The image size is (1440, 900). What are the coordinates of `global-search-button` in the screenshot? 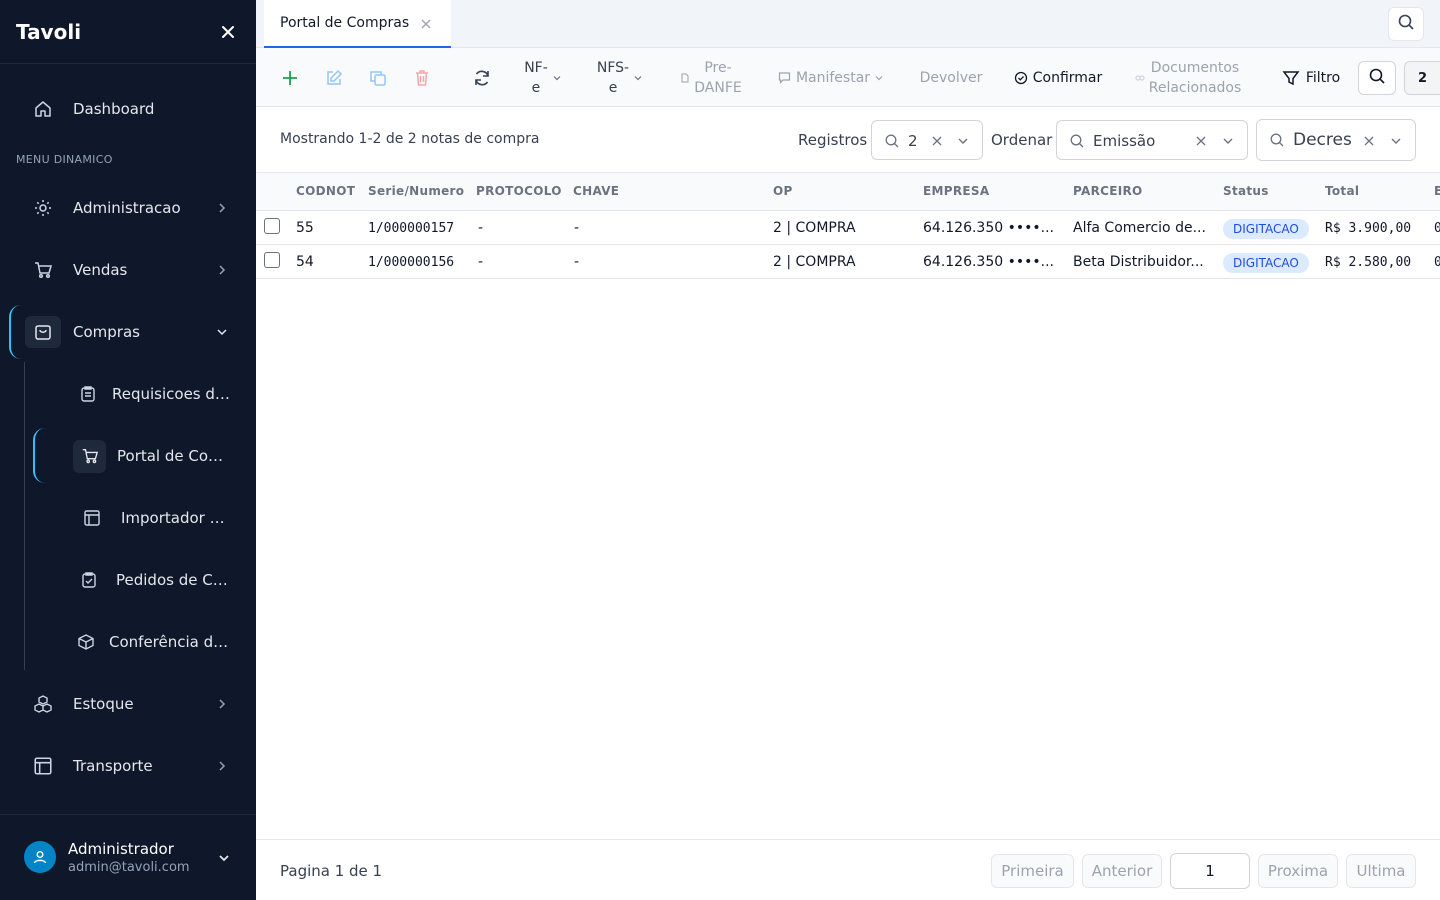 It's located at (1406, 24).